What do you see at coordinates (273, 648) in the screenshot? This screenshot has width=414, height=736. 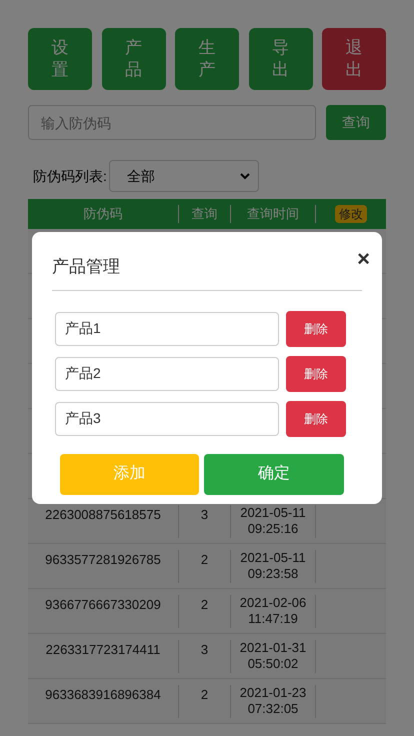 I see `table-cell: 2021-01-31` at bounding box center [273, 648].